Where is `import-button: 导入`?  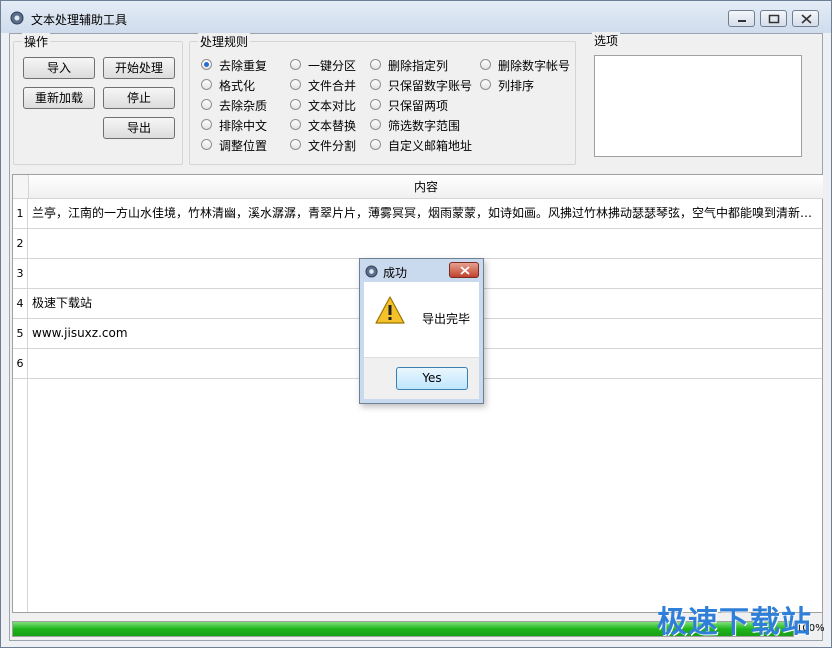 import-button: 导入 is located at coordinates (59, 68).